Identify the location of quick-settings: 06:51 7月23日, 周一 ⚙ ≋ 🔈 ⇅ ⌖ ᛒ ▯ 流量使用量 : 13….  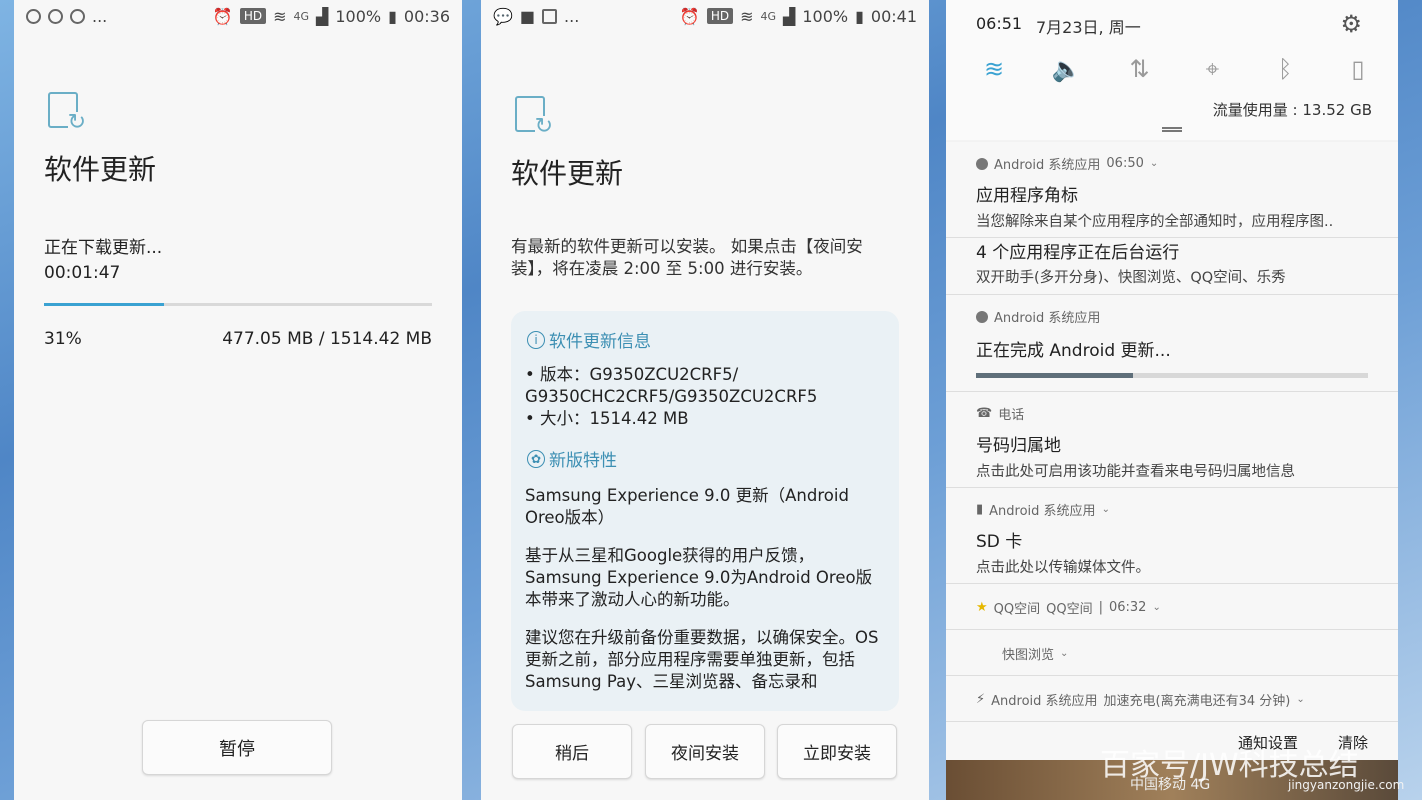
(1172, 70).